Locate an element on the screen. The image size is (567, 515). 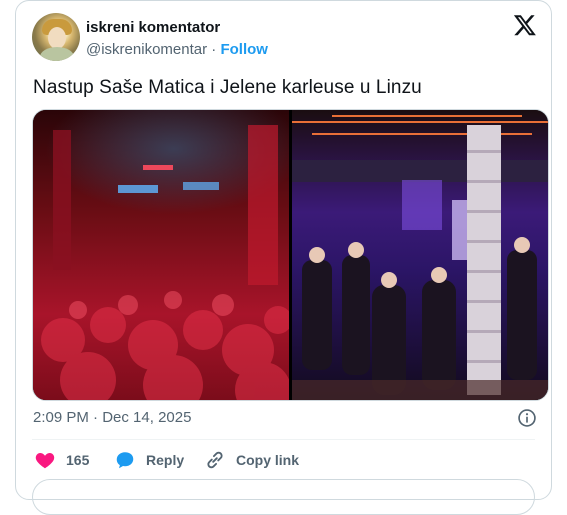
read-replies-button is located at coordinates (283, 497).